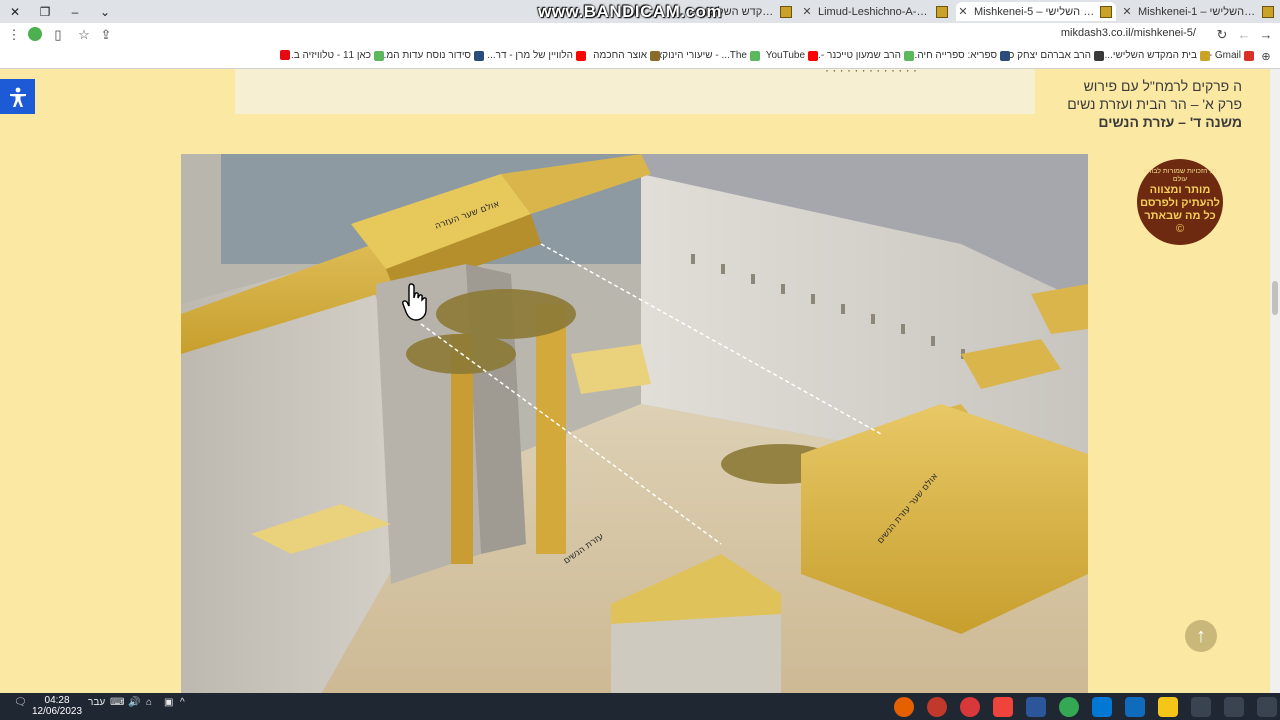  I want to click on notifications-icon: 🗨, so click(20, 702).